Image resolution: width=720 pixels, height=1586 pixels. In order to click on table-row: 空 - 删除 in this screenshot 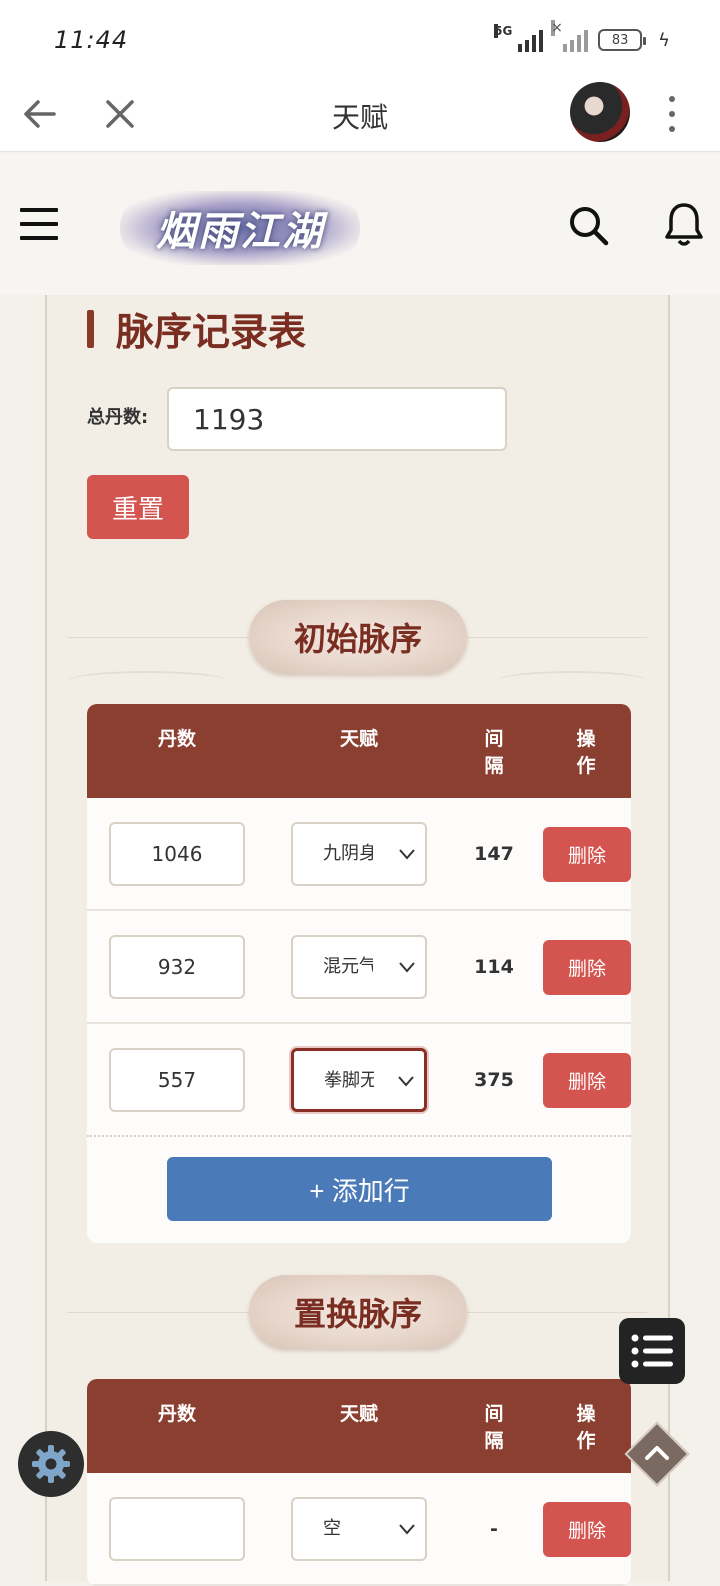, I will do `click(359, 1529)`.